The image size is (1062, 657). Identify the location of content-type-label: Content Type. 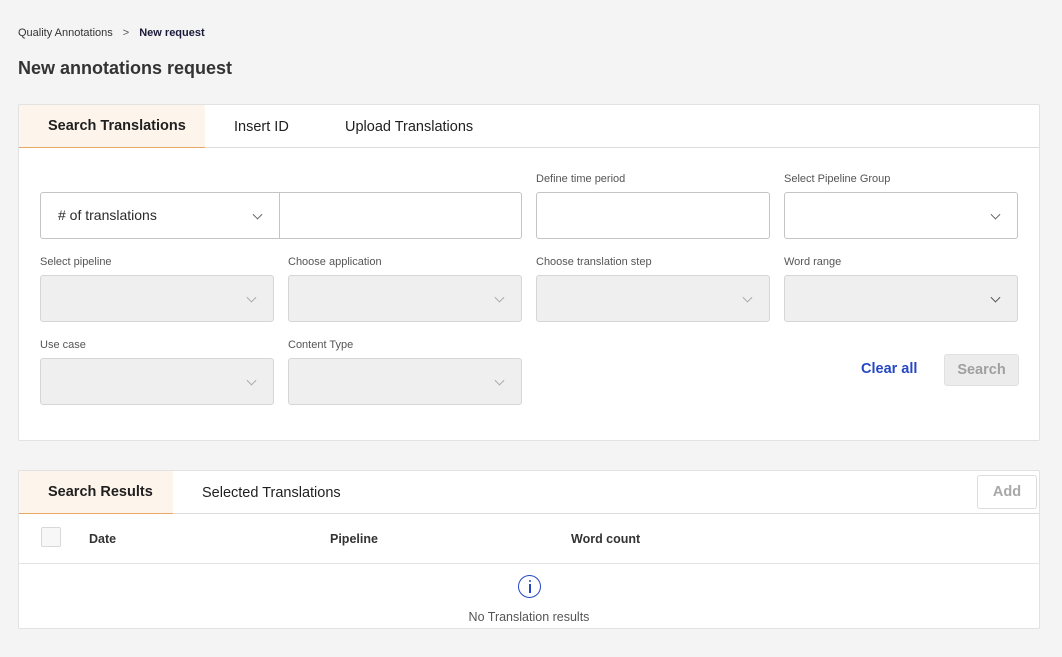
(321, 345).